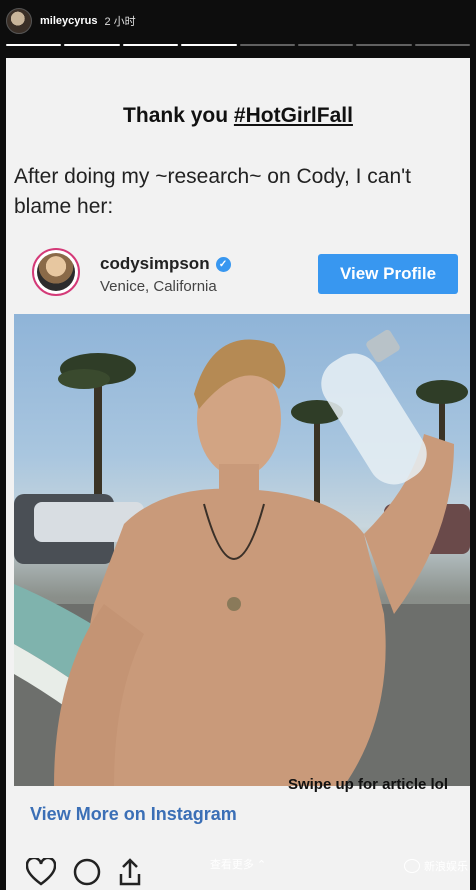 The height and width of the screenshot is (890, 476). I want to click on story-title: Thank you #HotGirlFall, so click(238, 116).